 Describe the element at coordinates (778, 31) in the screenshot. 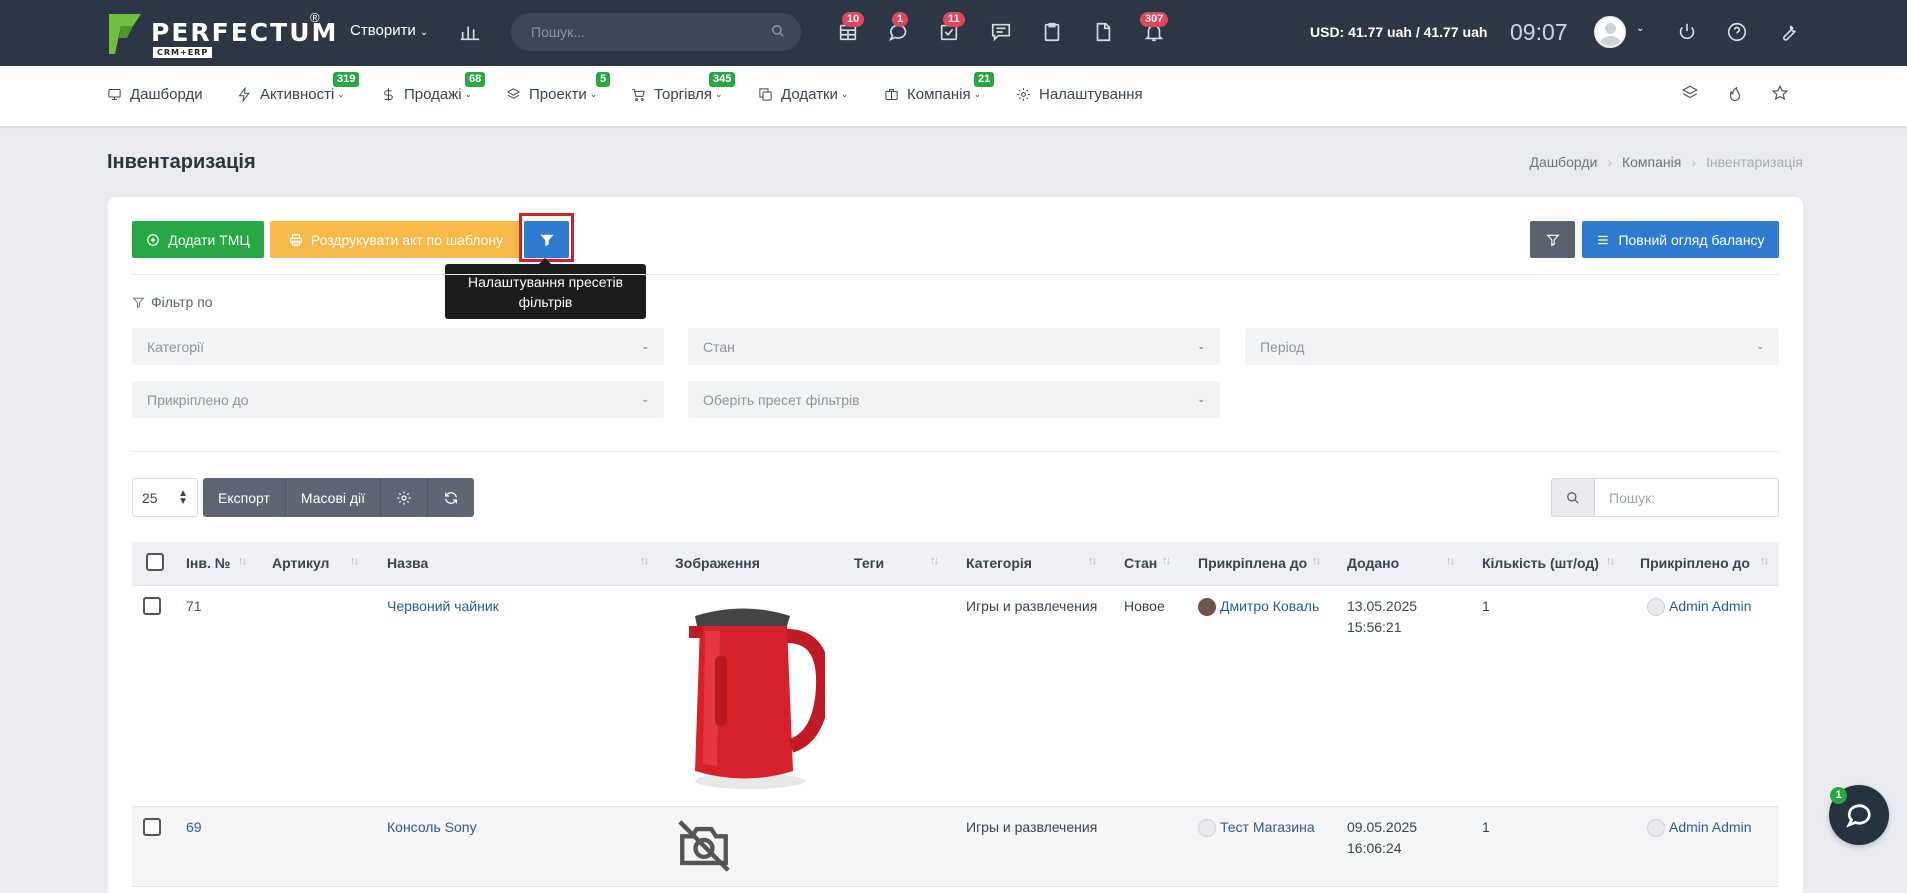

I see `search-icon` at that location.